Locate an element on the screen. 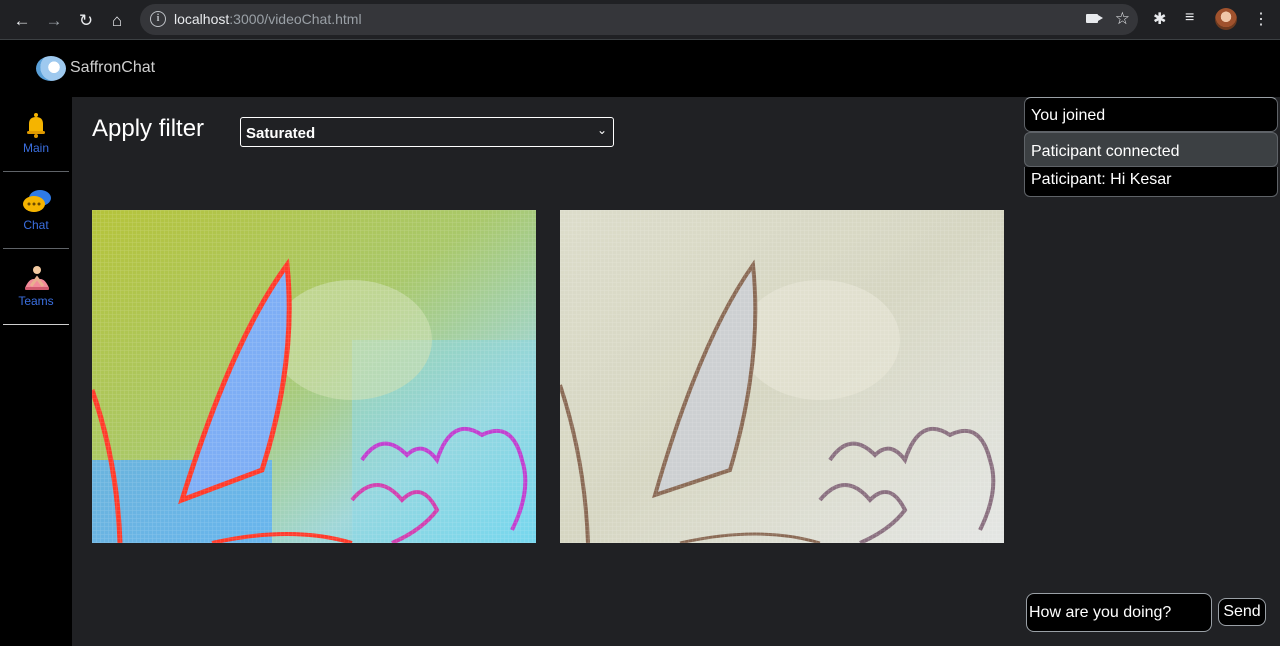 This screenshot has width=1280, height=646. extensions-icon: ✱ is located at coordinates (1159, 19).